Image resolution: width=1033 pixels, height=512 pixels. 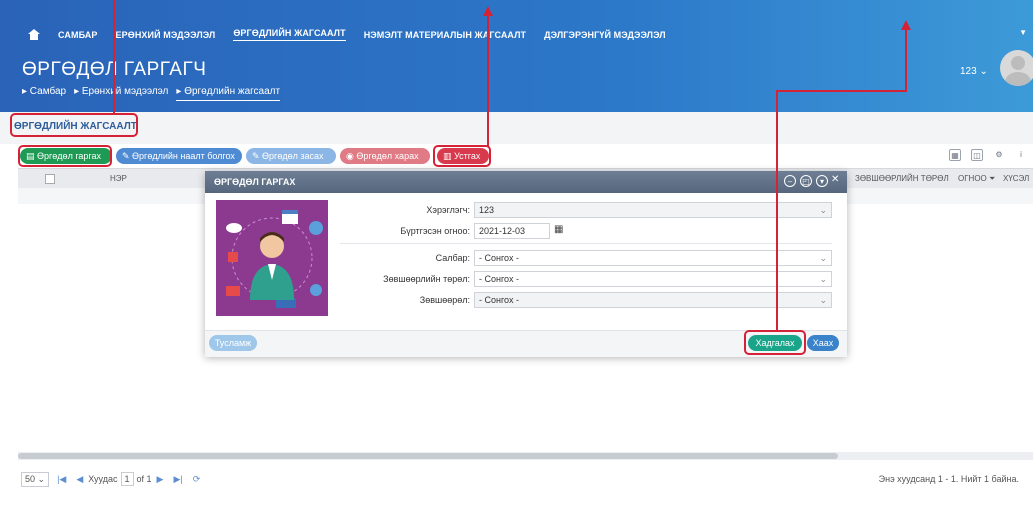 I want to click on column-request: ХҮСЭЛ, so click(x=1016, y=178).